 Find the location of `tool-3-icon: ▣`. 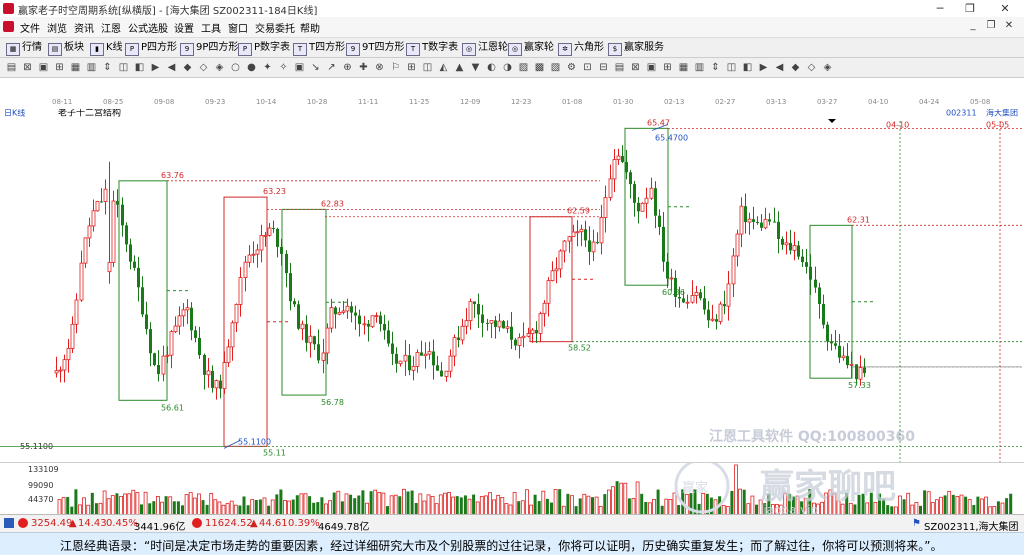

tool-3-icon: ▣ is located at coordinates (43, 67).